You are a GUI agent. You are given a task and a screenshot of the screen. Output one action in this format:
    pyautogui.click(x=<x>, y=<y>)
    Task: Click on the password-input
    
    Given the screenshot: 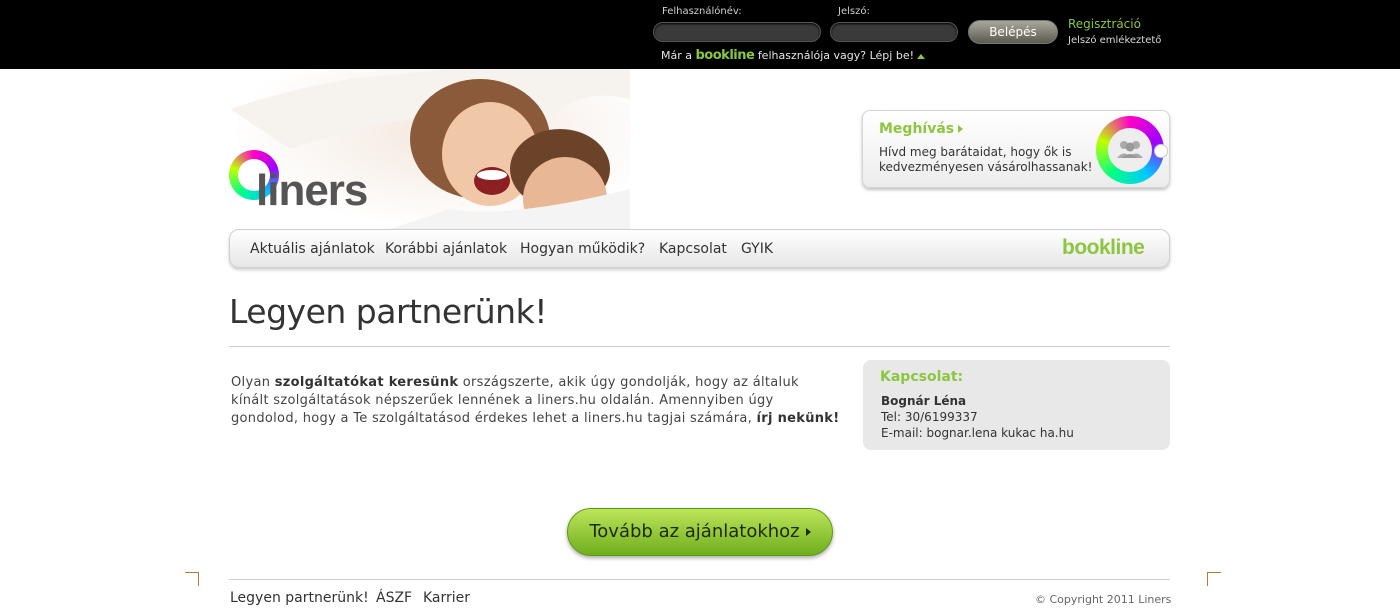 What is the action you would take?
    pyautogui.click(x=894, y=32)
    